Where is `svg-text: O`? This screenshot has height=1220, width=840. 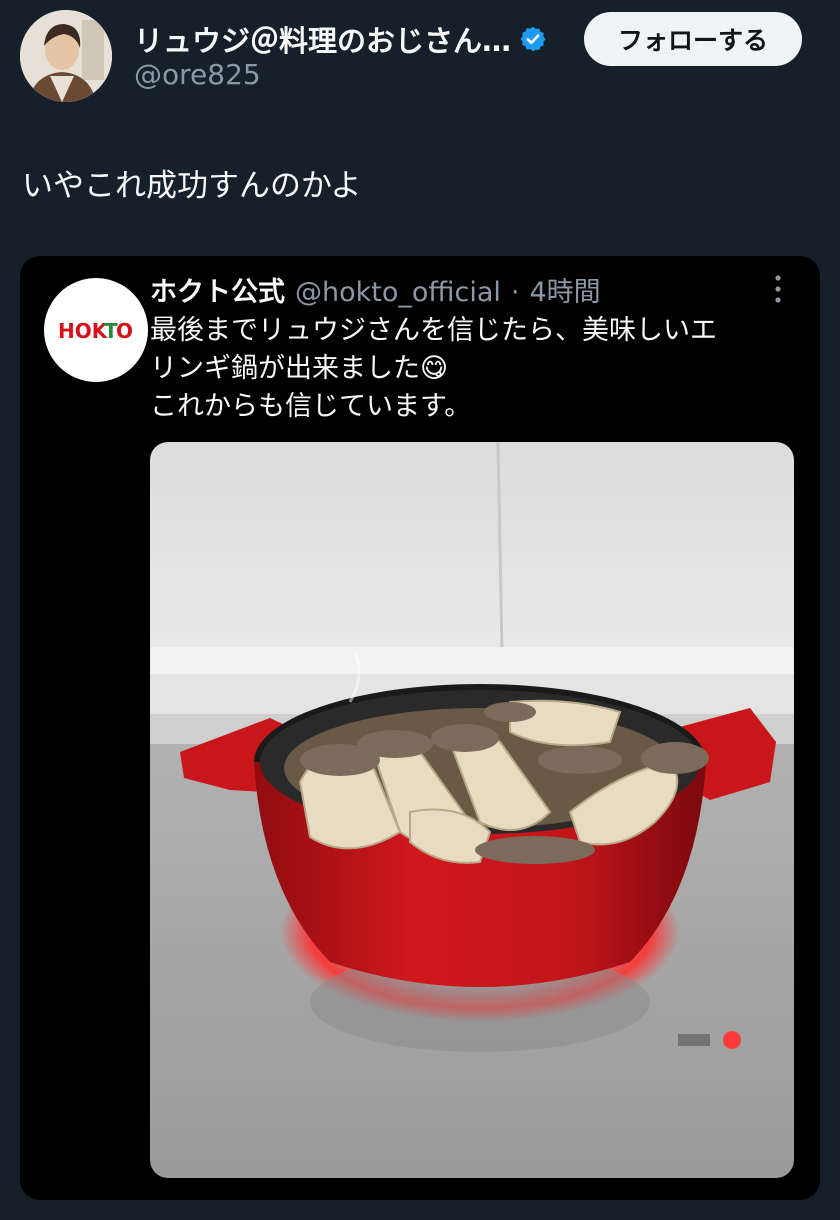 svg-text: O is located at coordinates (124, 331).